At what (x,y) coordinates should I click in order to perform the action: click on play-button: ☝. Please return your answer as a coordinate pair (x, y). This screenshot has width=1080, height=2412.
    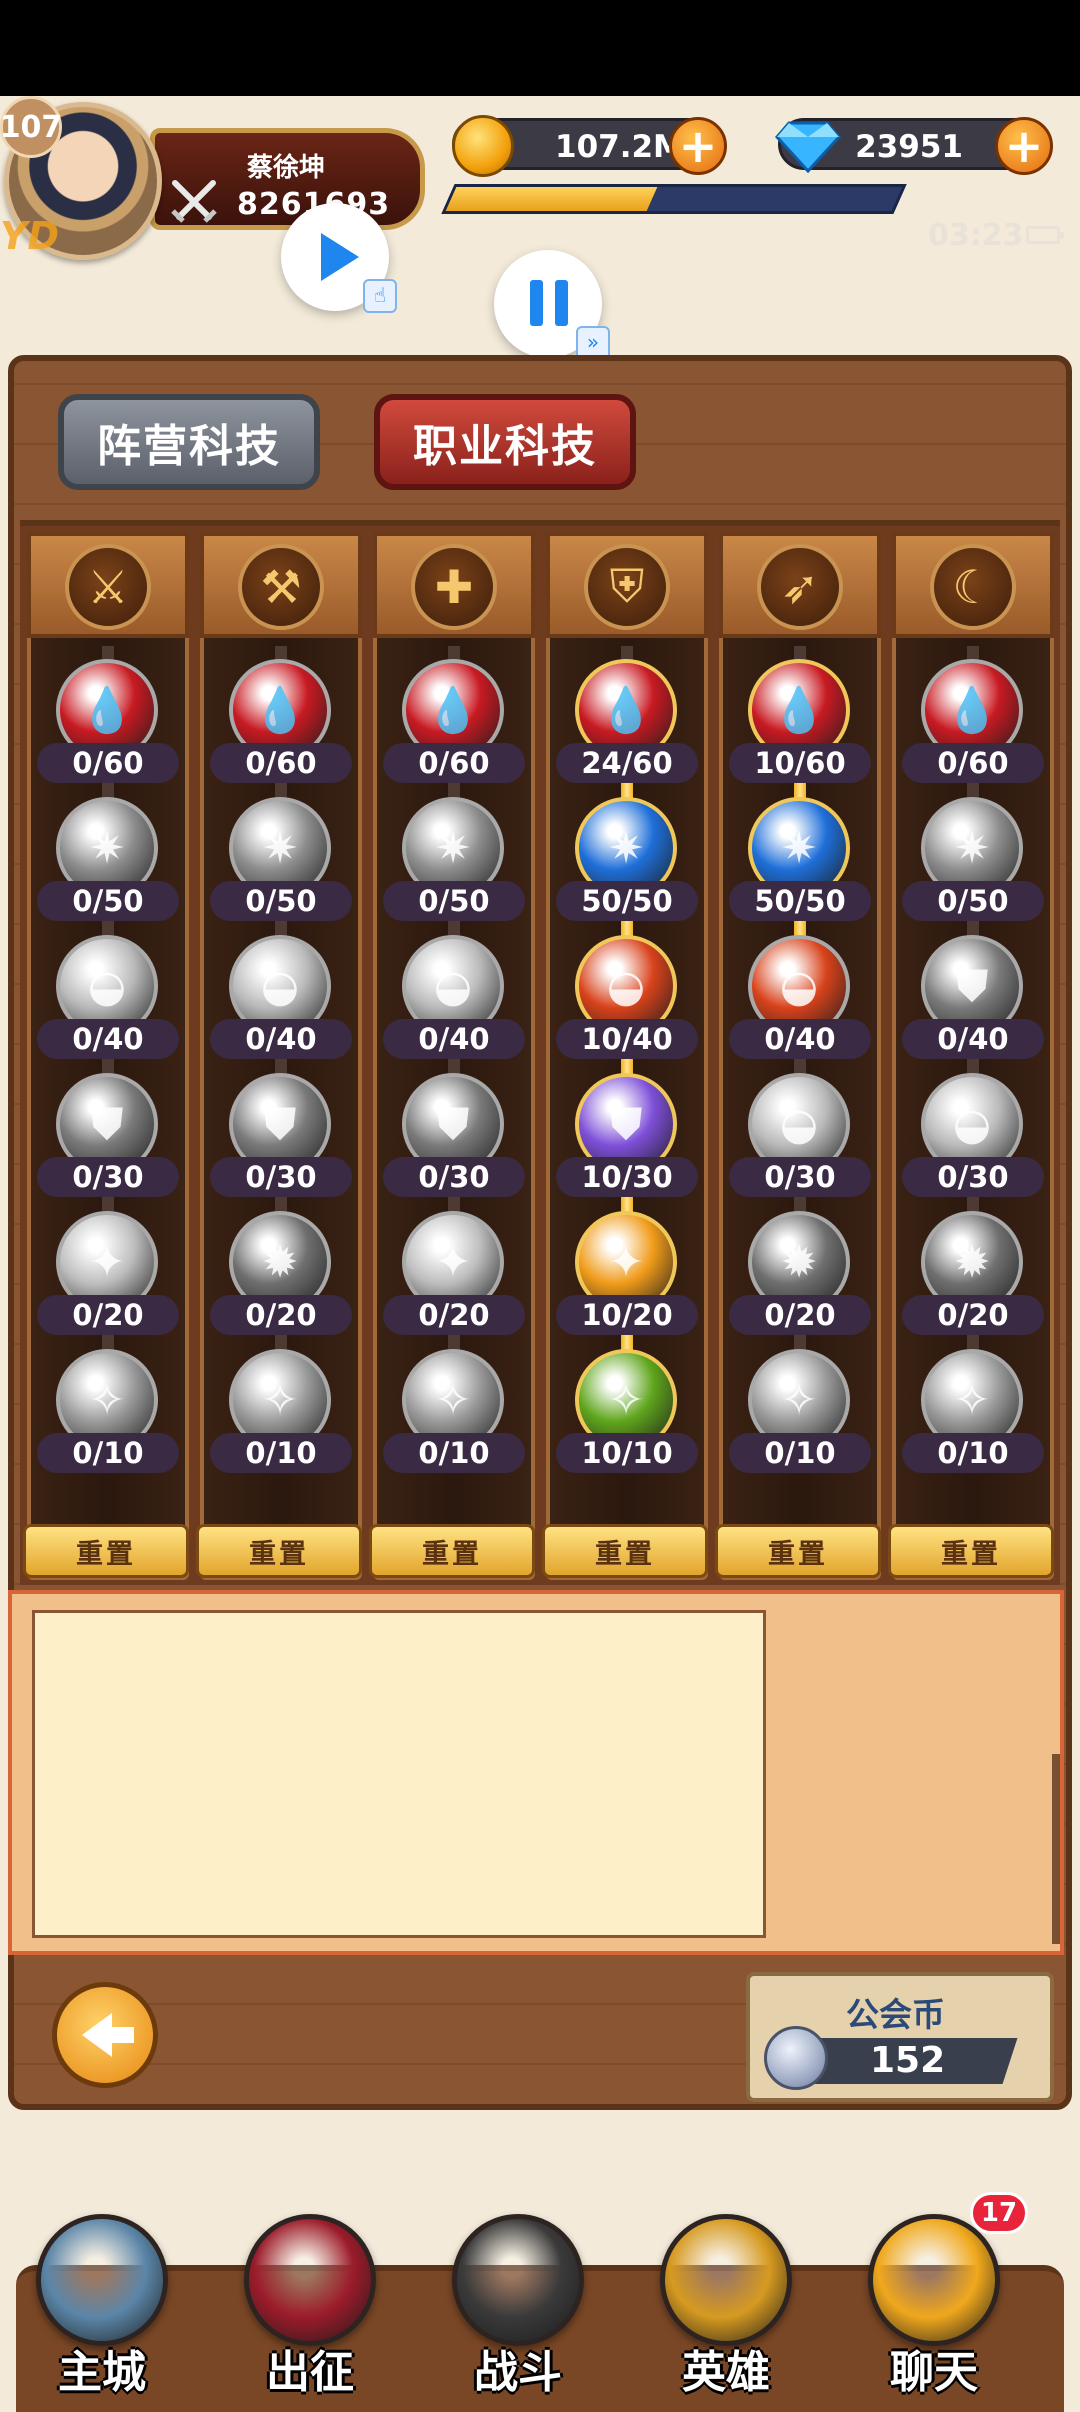
    Looking at the image, I should click on (339, 258).